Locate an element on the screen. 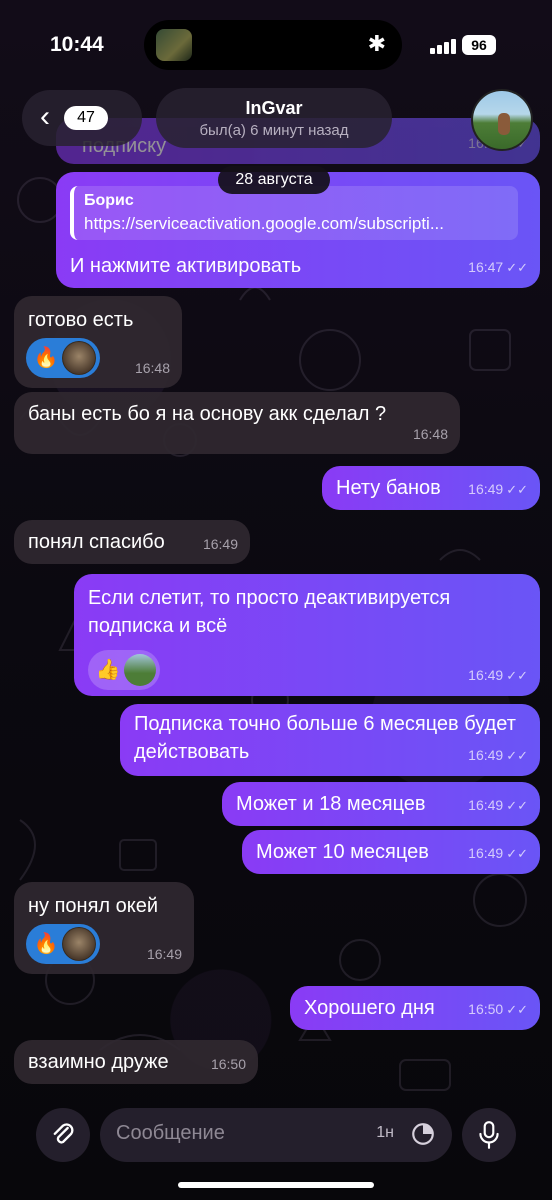  message-text: Хорошего дня is located at coordinates (369, 1008).